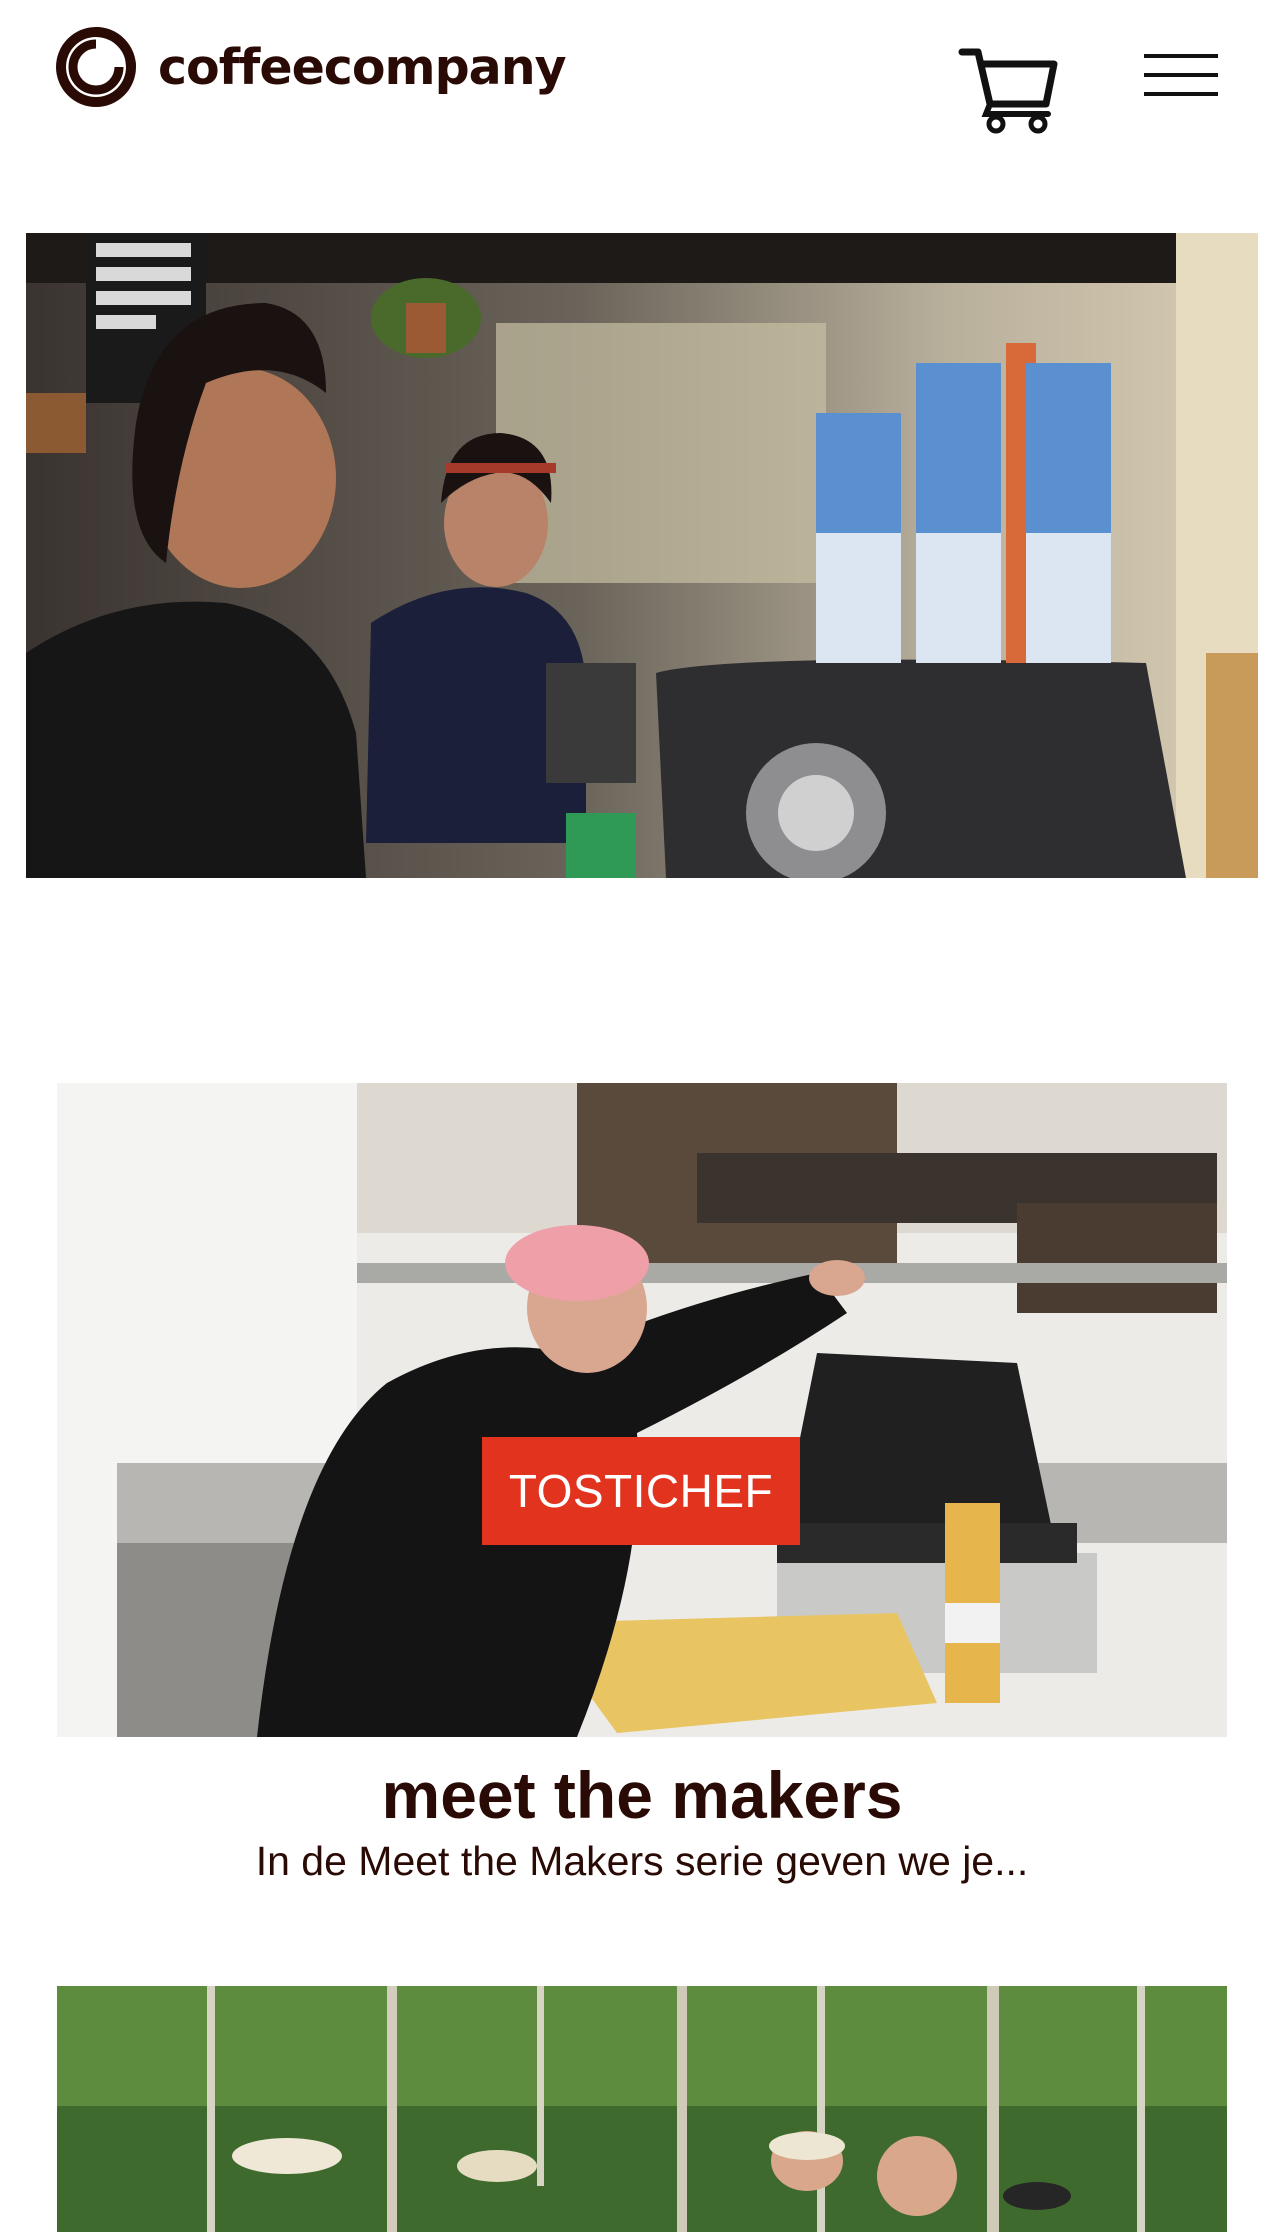 This screenshot has width=1284, height=2232. I want to click on article-card-2-image, so click(642, 2109).